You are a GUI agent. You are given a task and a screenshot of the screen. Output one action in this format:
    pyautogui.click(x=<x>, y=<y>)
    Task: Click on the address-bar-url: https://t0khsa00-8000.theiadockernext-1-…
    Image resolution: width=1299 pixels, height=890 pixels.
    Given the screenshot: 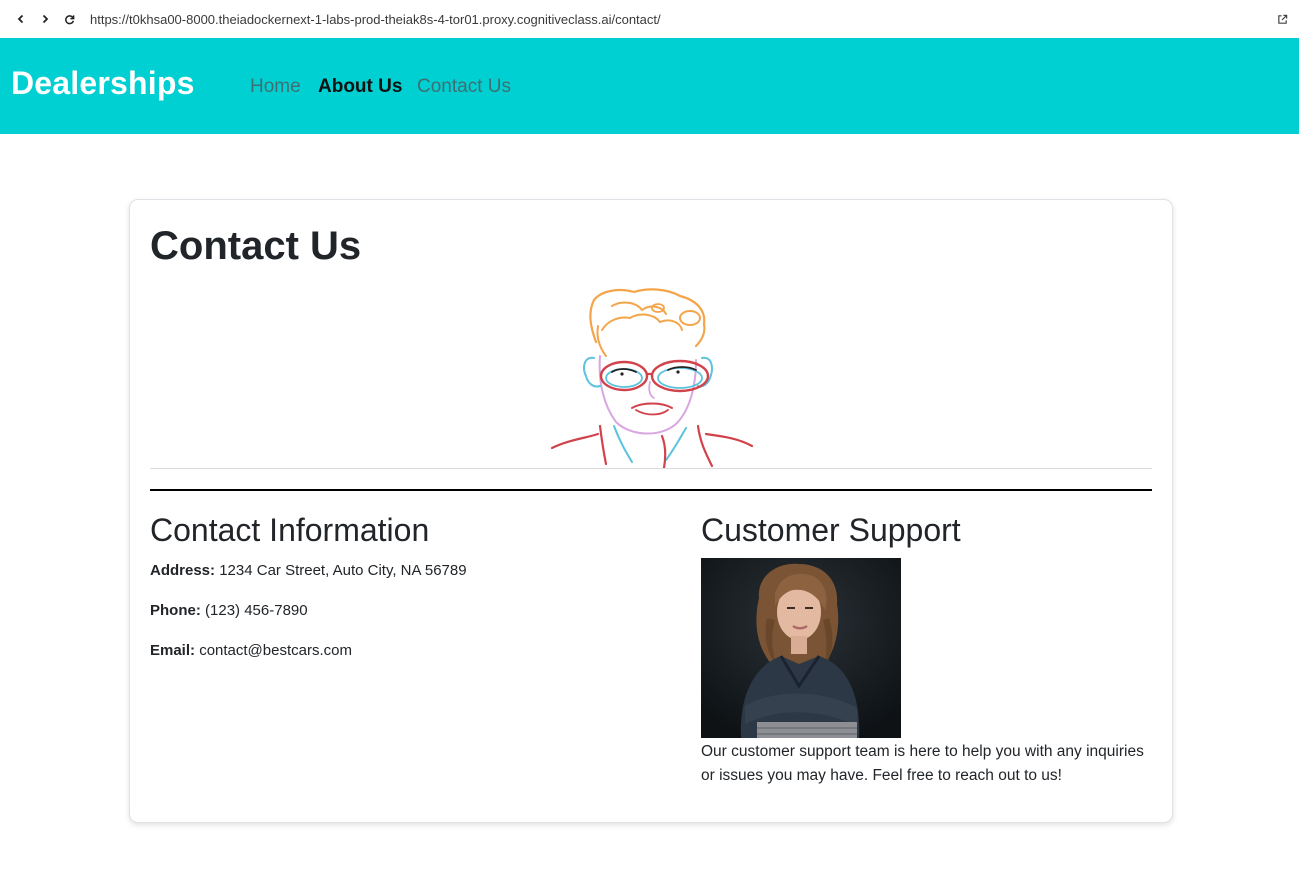 What is the action you would take?
    pyautogui.click(x=375, y=19)
    